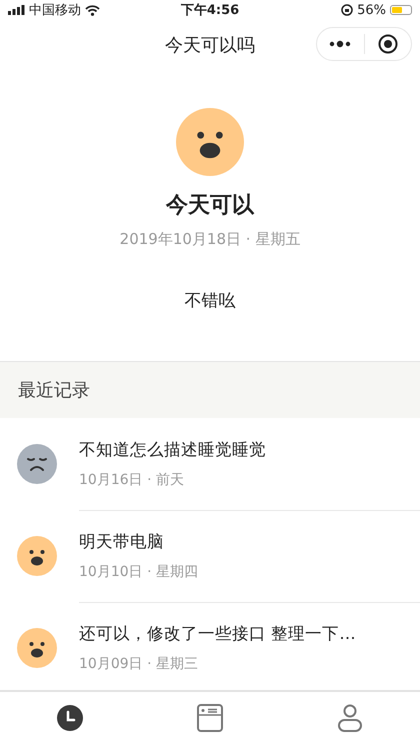  What do you see at coordinates (249, 449) in the screenshot?
I see `record-text: 不知道怎么描述睡觉睡觉` at bounding box center [249, 449].